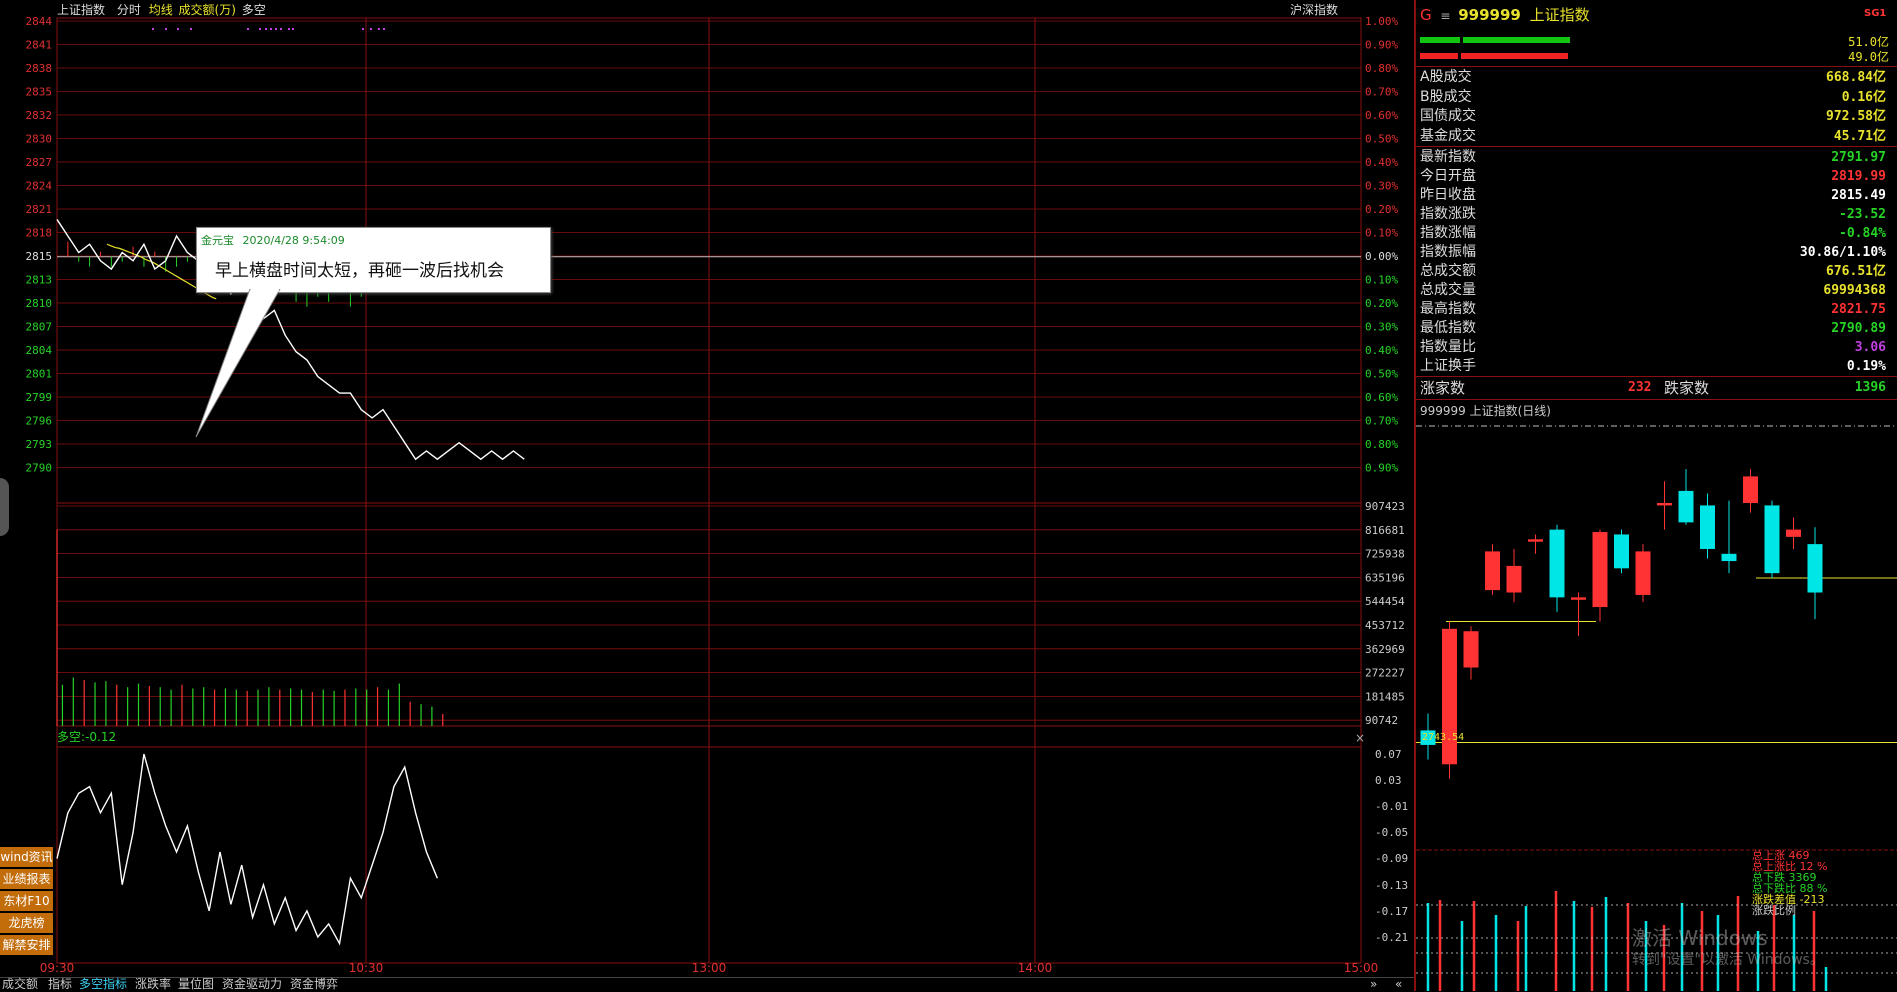 Image resolution: width=1897 pixels, height=992 pixels. What do you see at coordinates (1381, 21) in the screenshot?
I see `pct-tick-label: 1.00%` at bounding box center [1381, 21].